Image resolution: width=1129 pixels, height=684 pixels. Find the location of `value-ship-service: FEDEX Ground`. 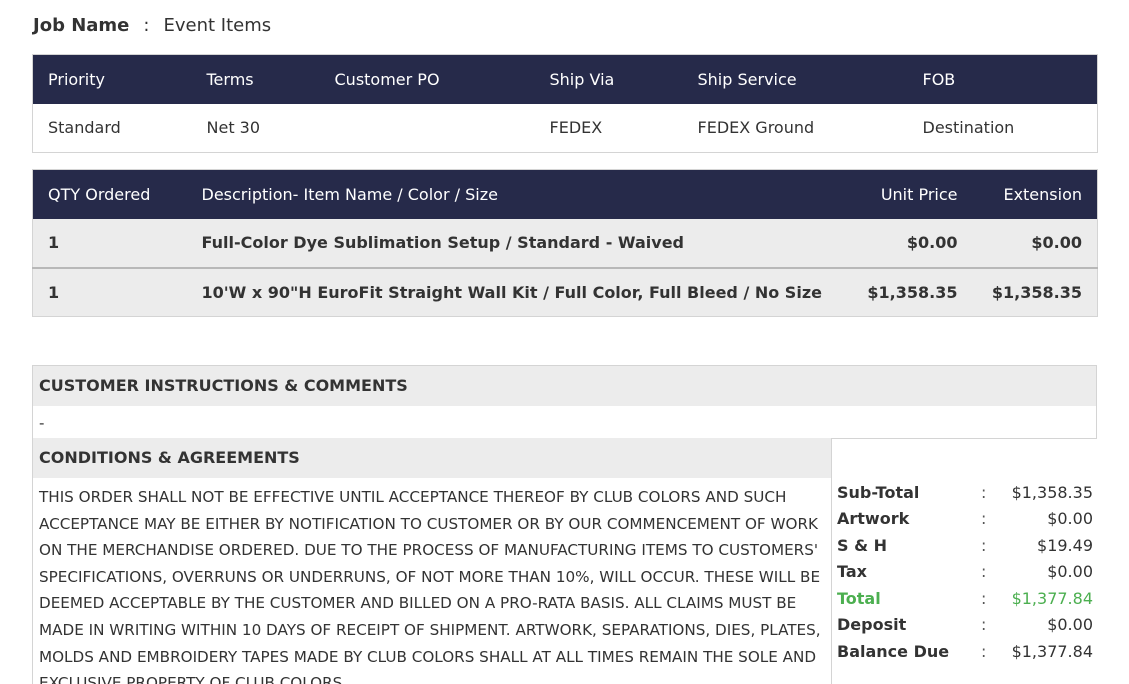

value-ship-service: FEDEX Ground is located at coordinates (795, 128).